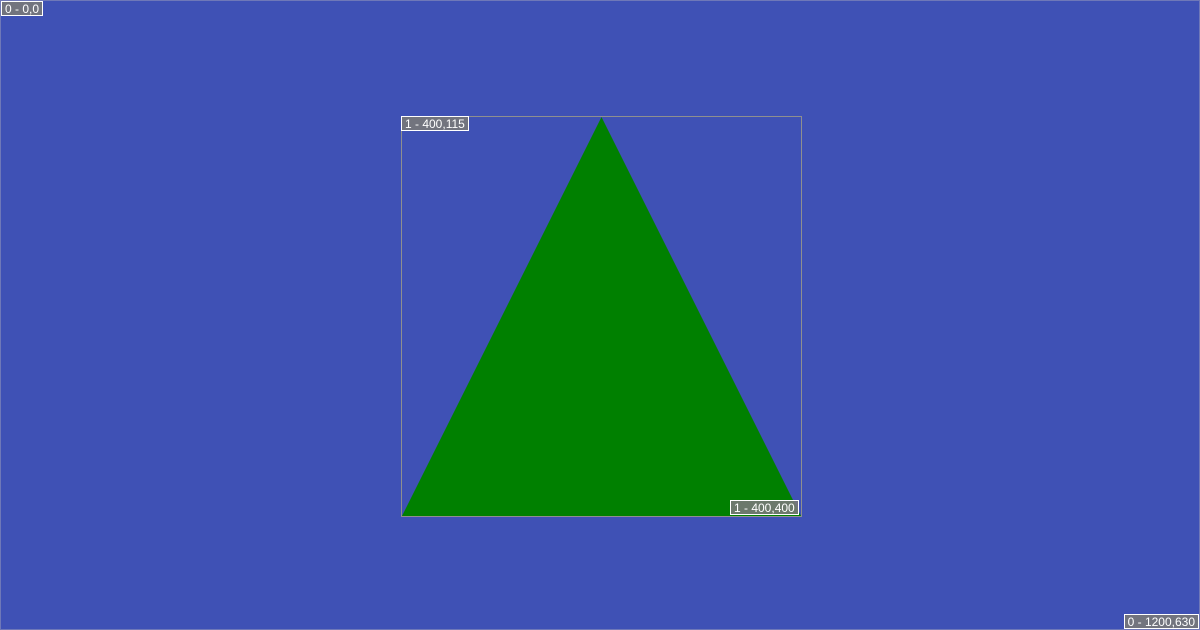 The height and width of the screenshot is (630, 1200). Describe the element at coordinates (435, 123) in the screenshot. I see `frame-origin-label: 1 - 400,115` at that location.